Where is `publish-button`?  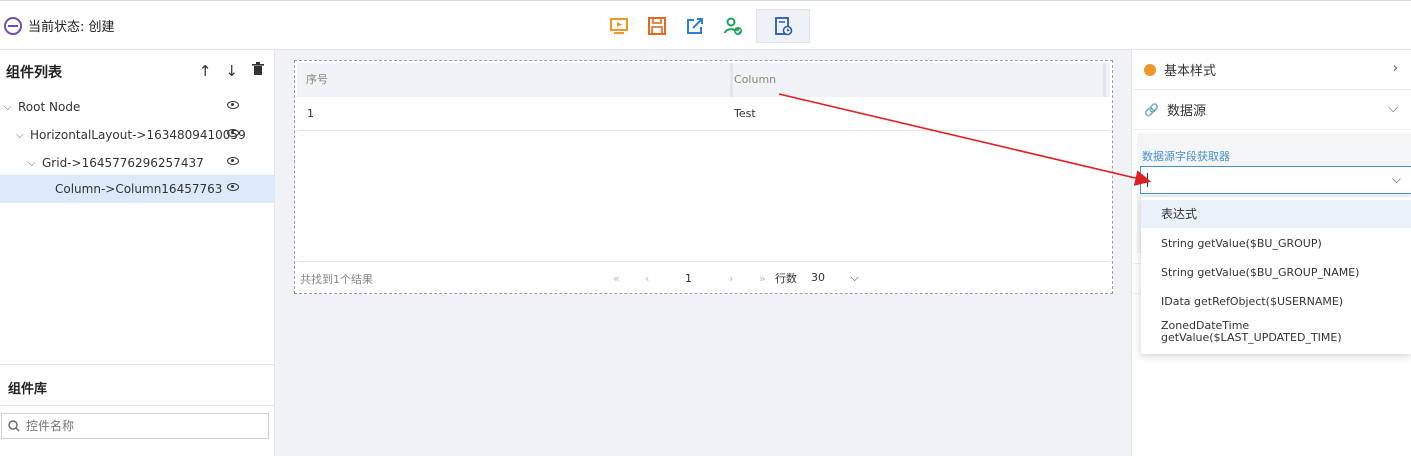 publish-button is located at coordinates (733, 26).